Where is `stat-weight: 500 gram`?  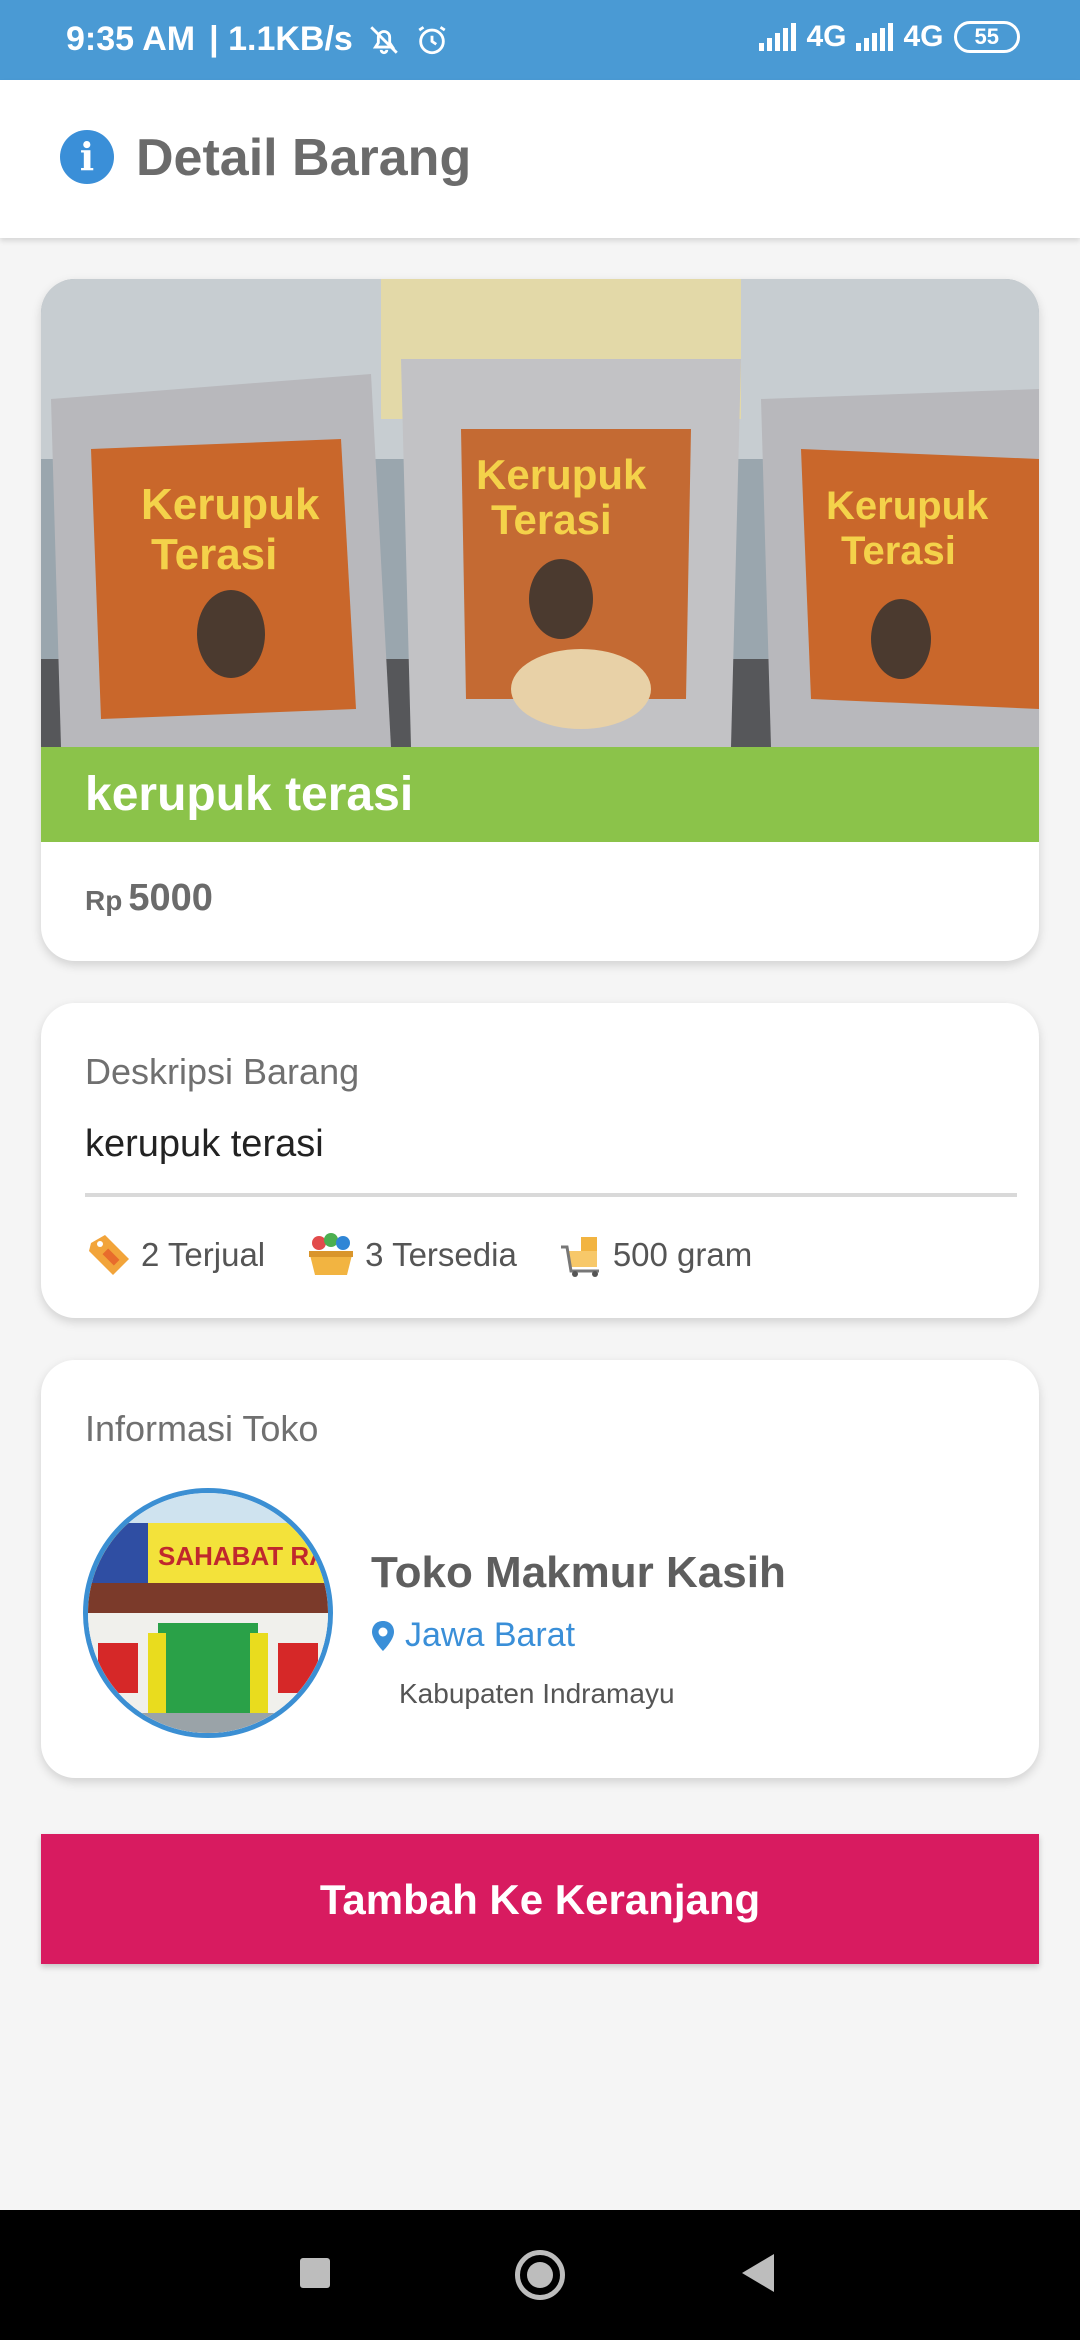
stat-weight: 500 gram is located at coordinates (654, 1255).